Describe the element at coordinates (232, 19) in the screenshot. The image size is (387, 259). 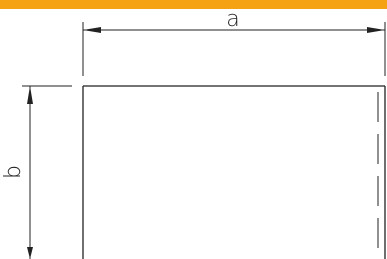
I see `width-label: a` at that location.